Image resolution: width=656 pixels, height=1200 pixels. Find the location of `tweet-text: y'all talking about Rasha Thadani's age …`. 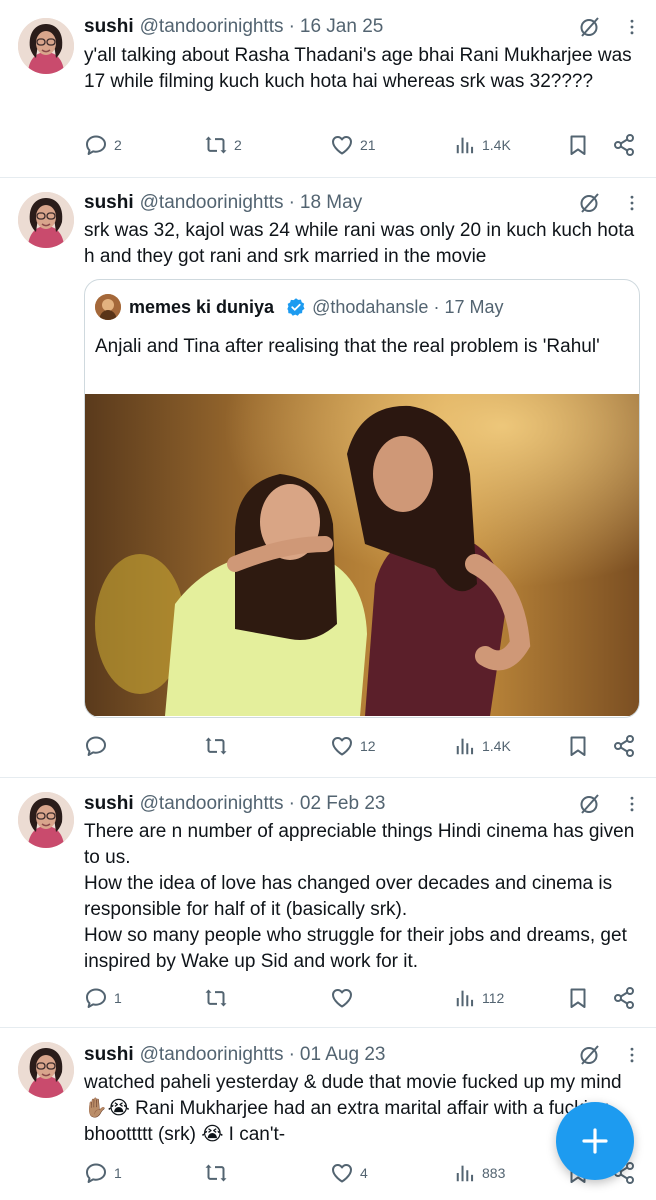

tweet-text: y'all talking about Rasha Thadani's age … is located at coordinates (358, 68).